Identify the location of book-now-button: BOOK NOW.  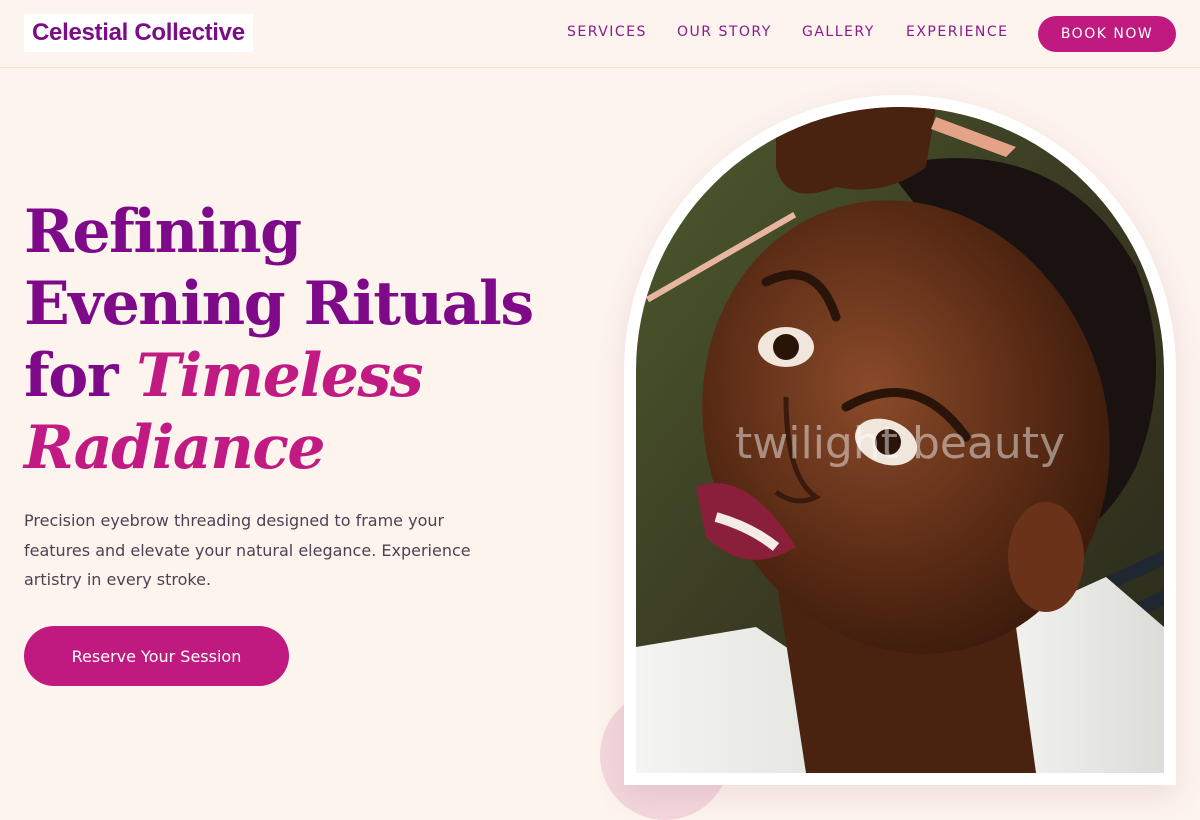
(1107, 34).